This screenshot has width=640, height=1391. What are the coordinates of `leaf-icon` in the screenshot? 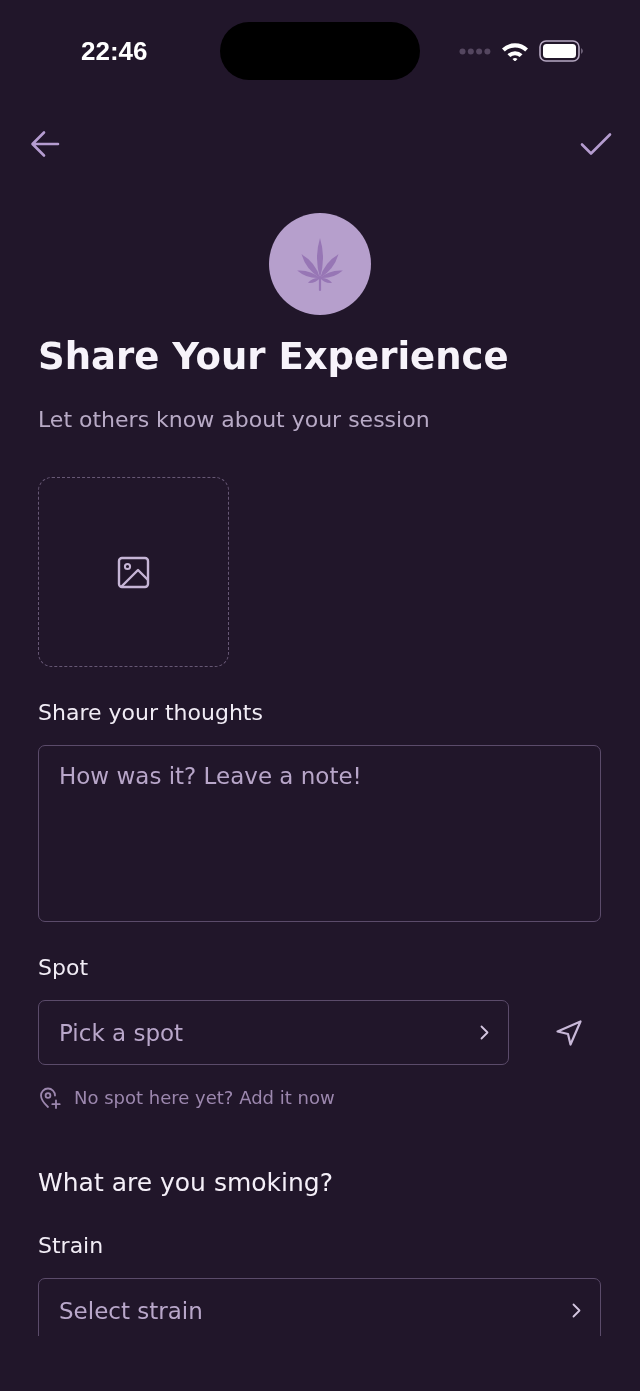 It's located at (319, 264).